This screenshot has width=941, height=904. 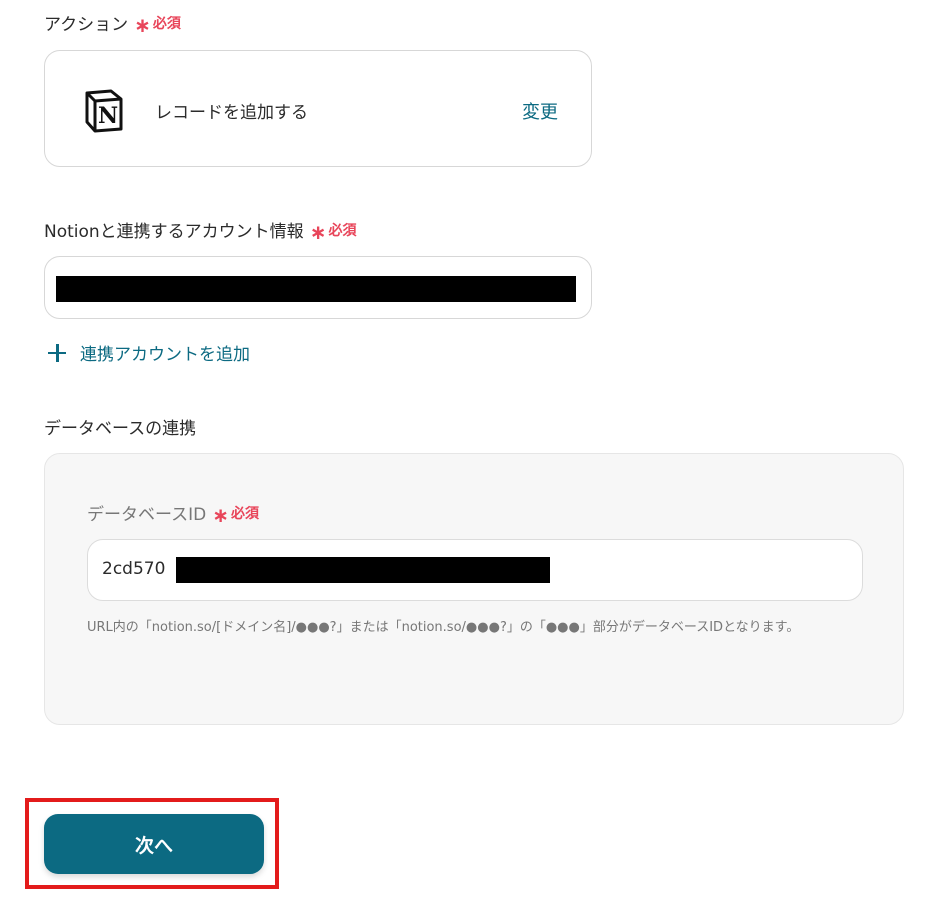 I want to click on action-label: アクション, so click(x=86, y=25).